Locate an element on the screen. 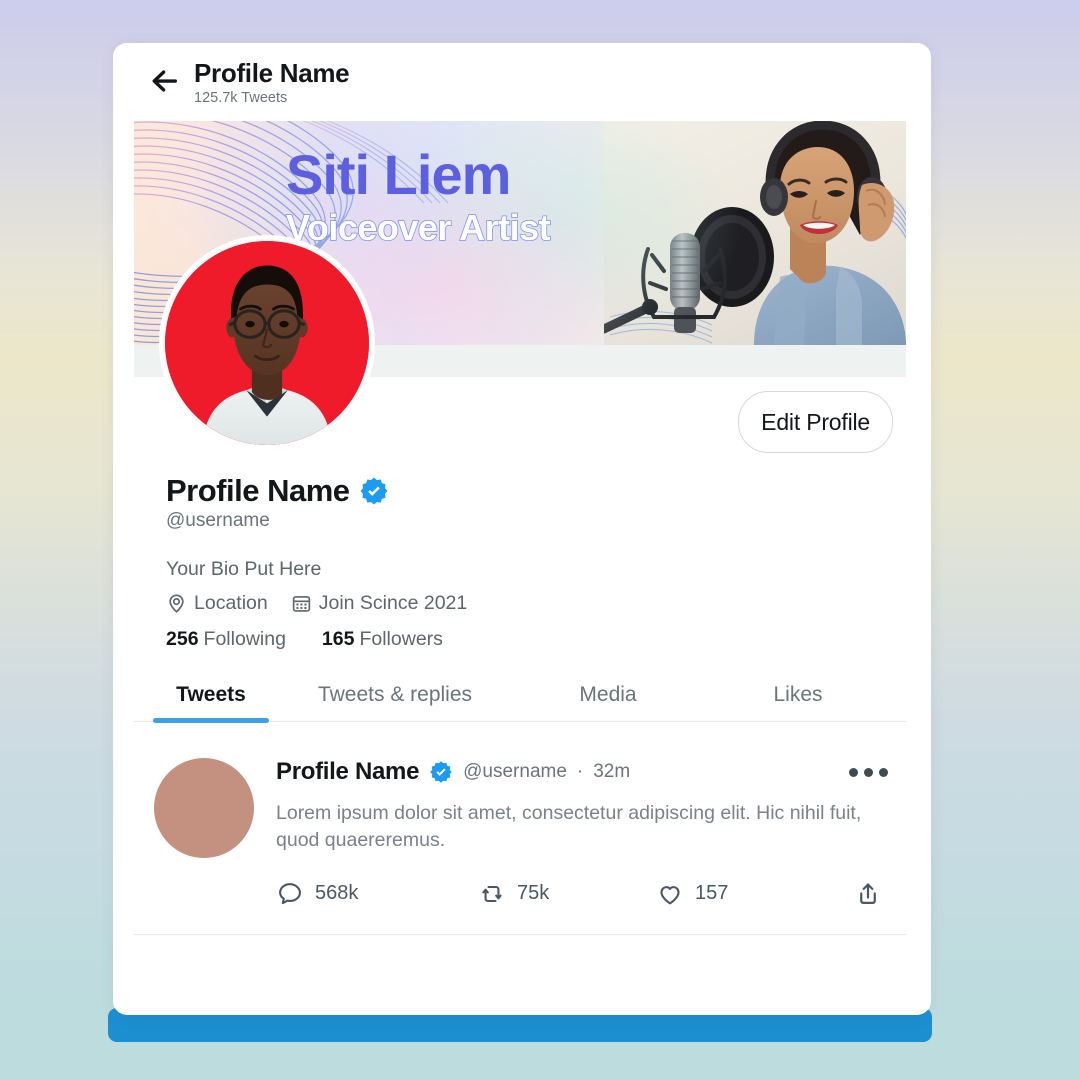  reply-count: 568k is located at coordinates (337, 893).